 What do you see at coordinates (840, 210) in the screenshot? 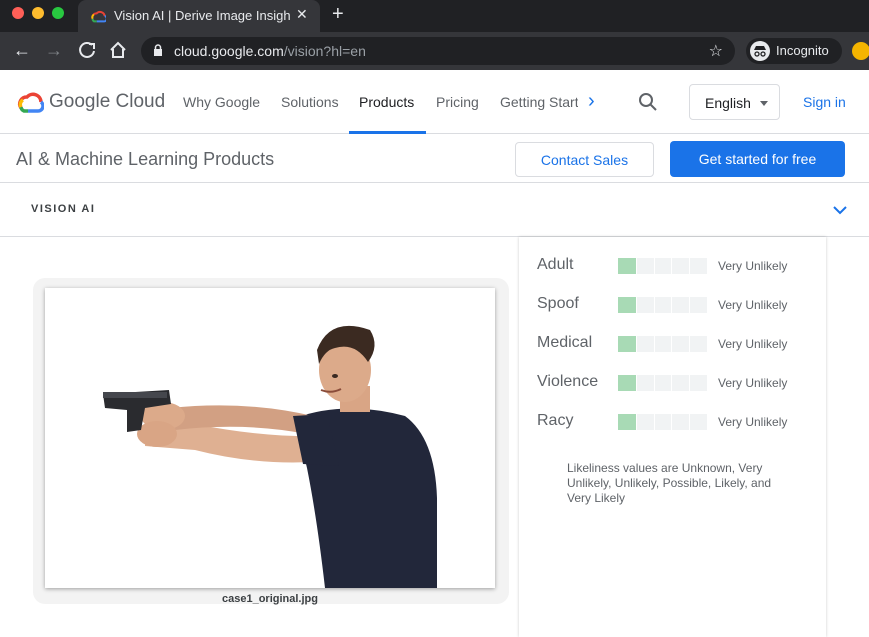
I see `chevron-down-icon` at bounding box center [840, 210].